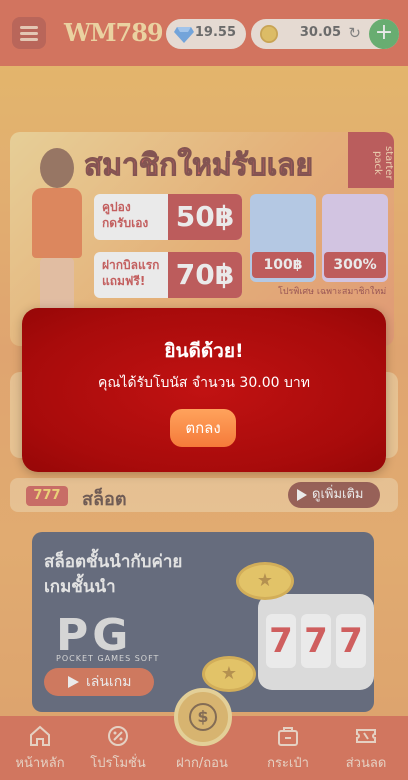 The width and height of the screenshot is (408, 780). I want to click on ok-button: ตกลง, so click(203, 428).